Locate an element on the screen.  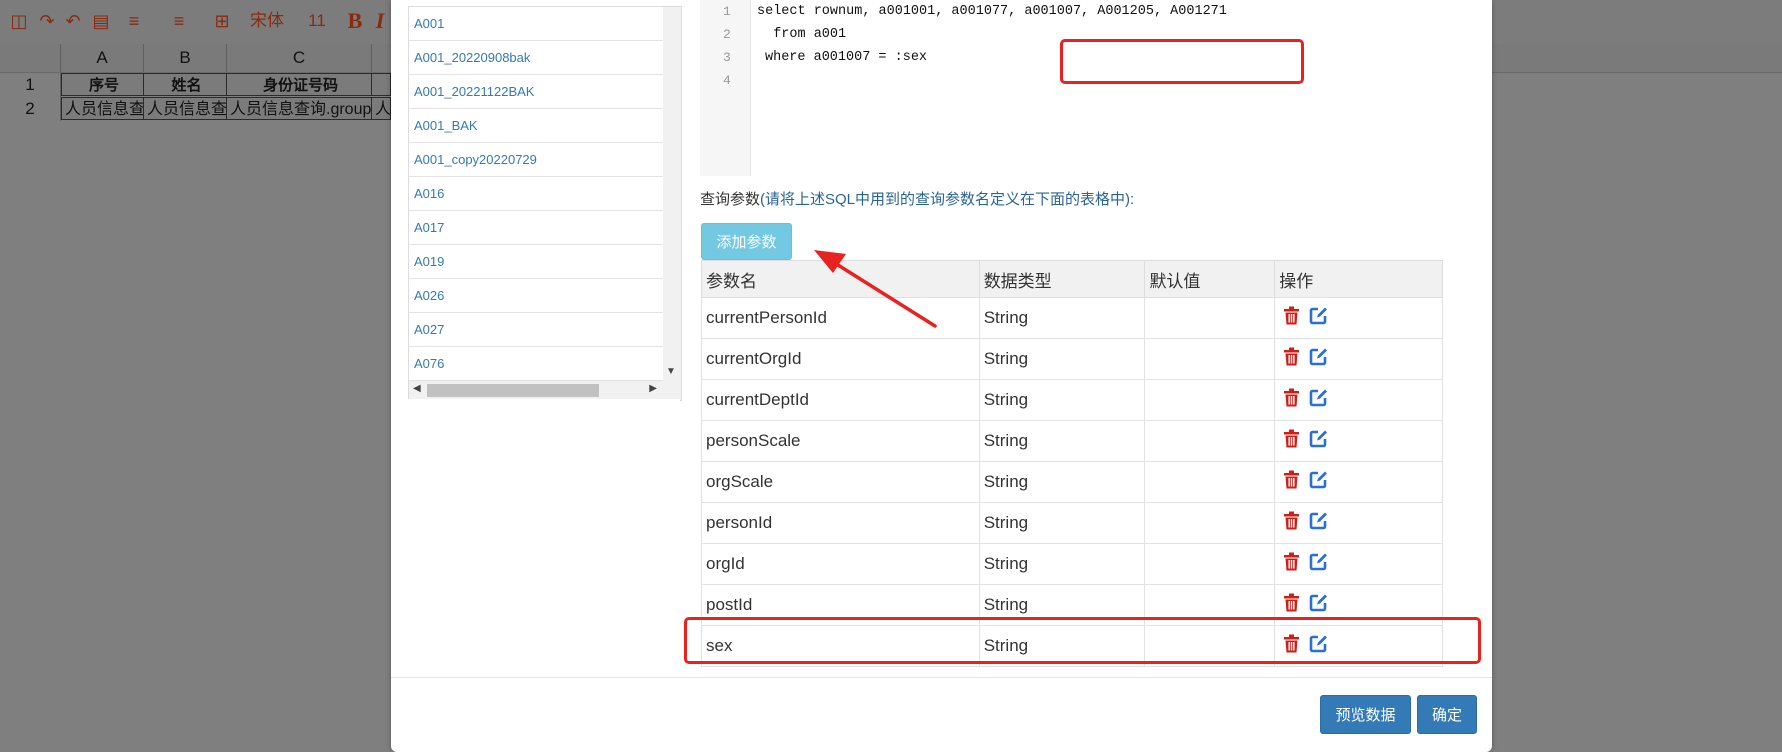
annotation-arrow-line is located at coordinates (882, 293).